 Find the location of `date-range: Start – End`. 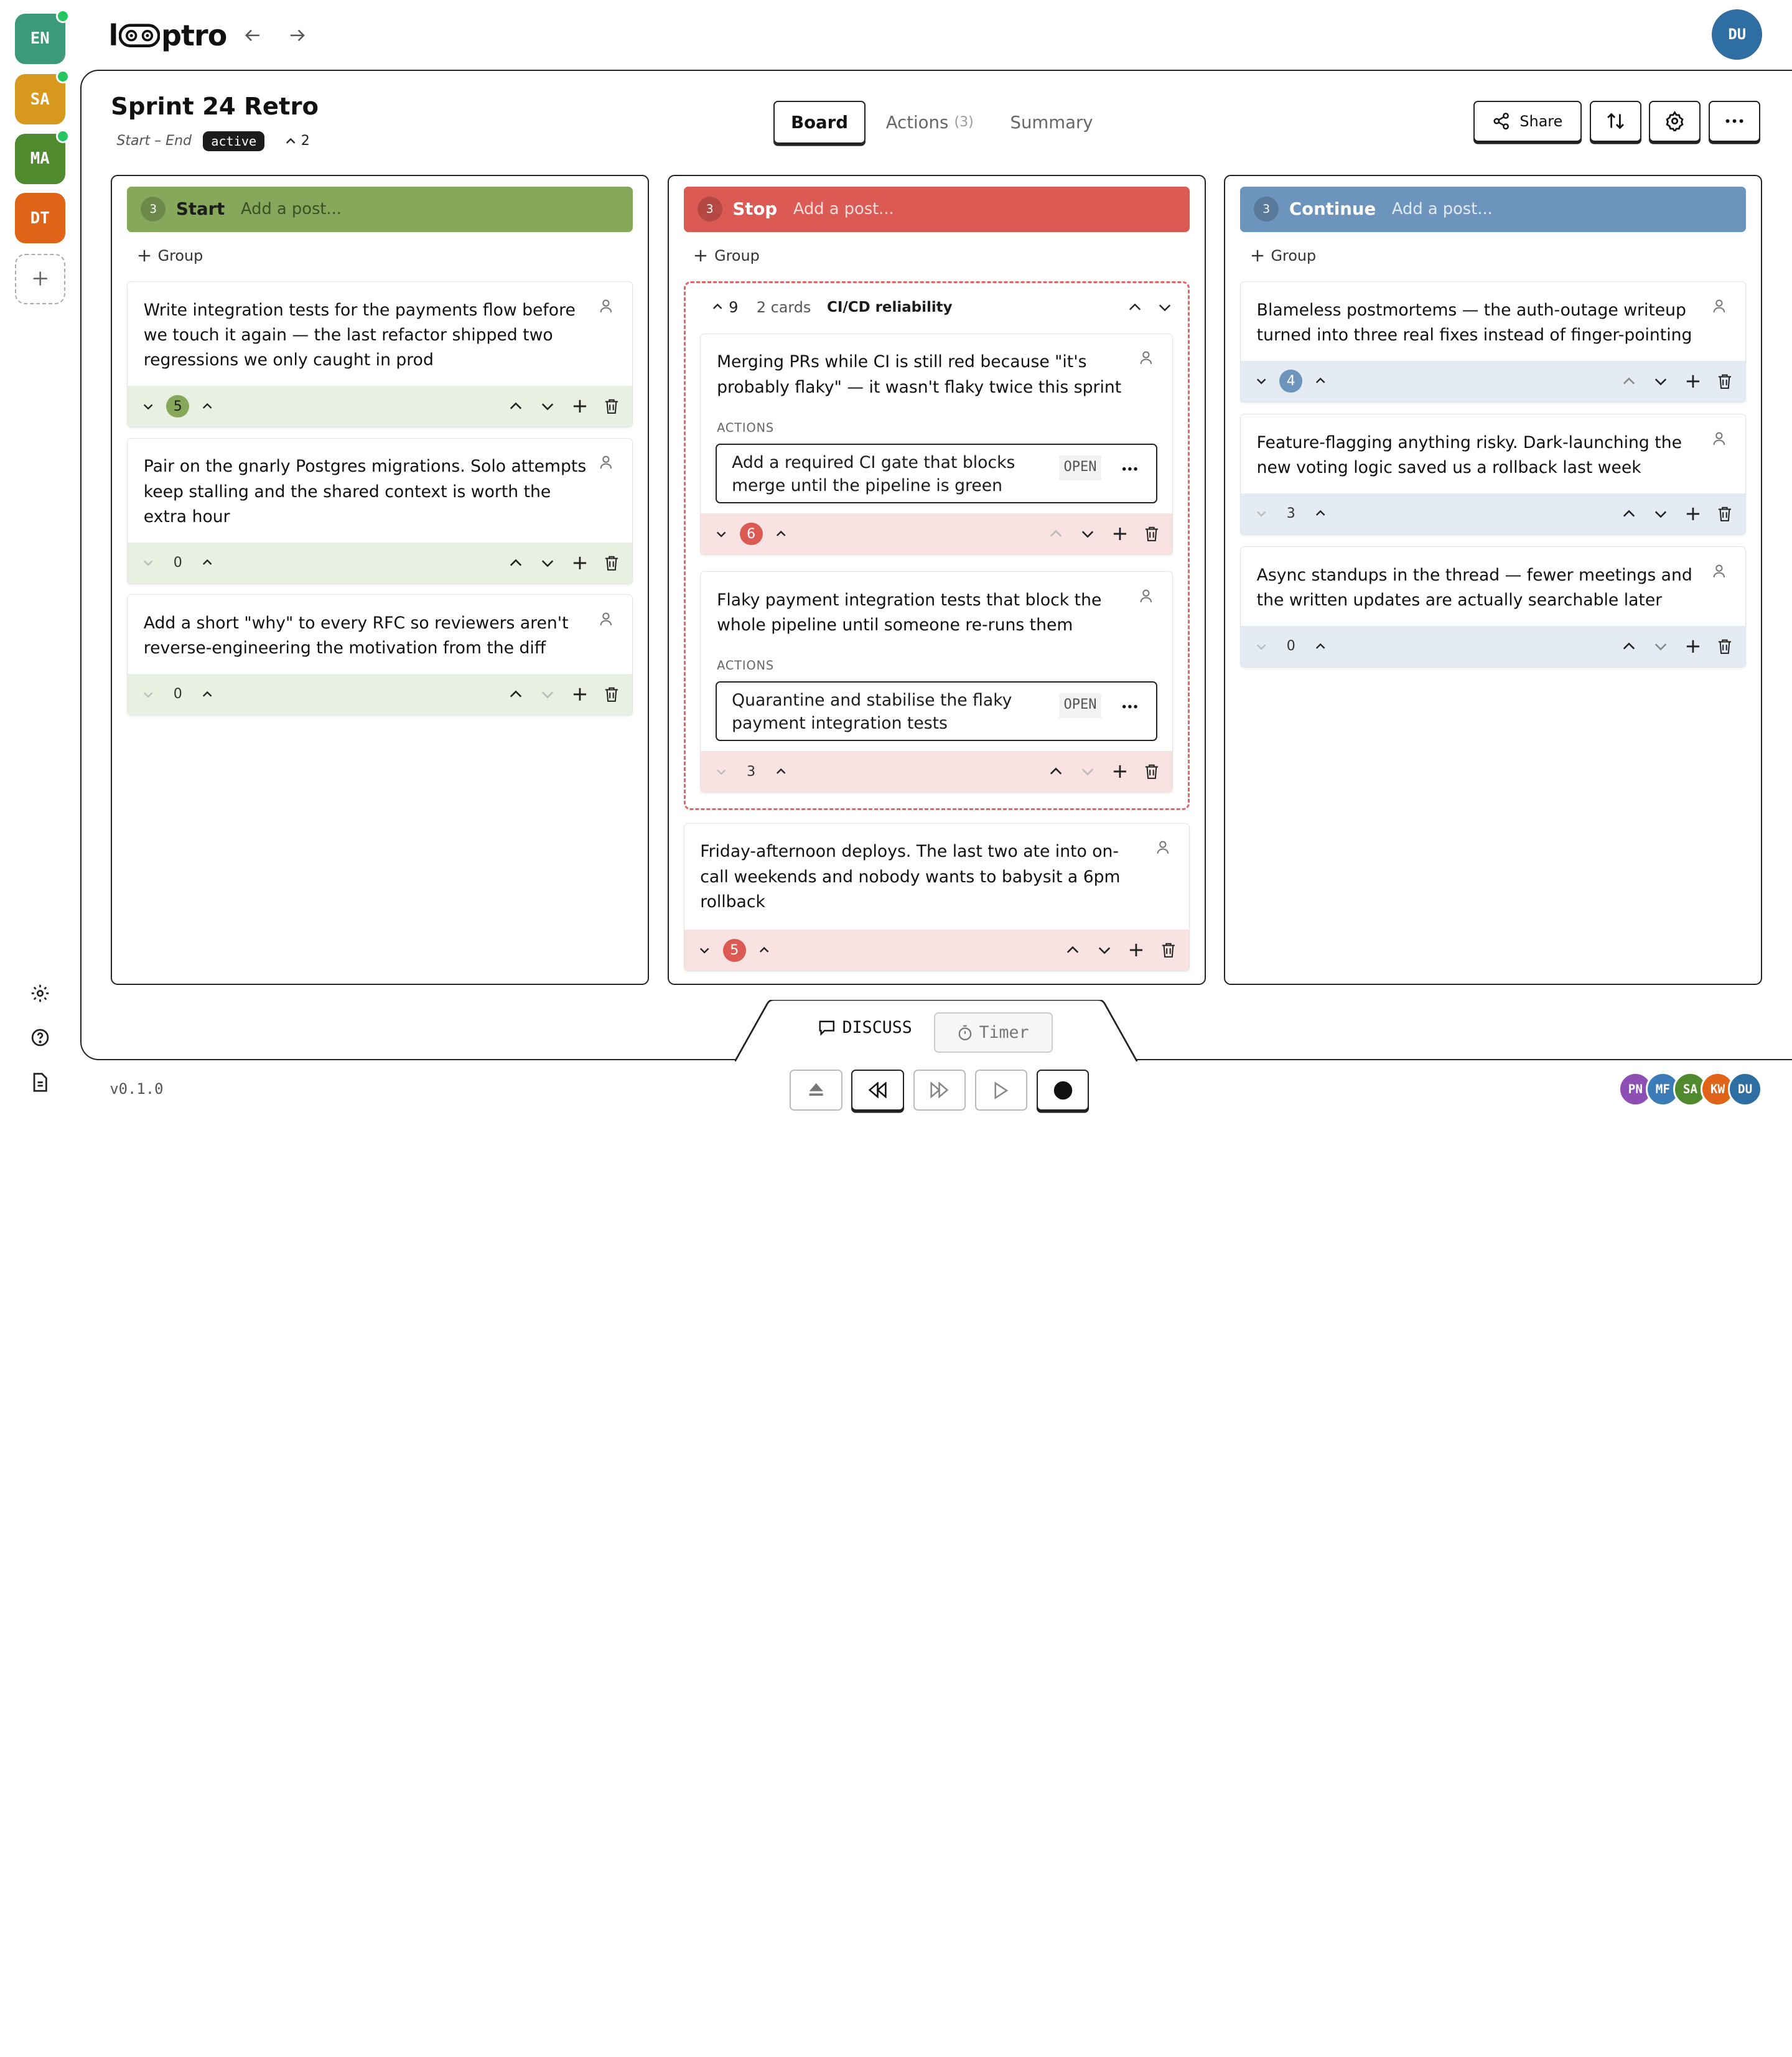

date-range: Start – End is located at coordinates (154, 141).